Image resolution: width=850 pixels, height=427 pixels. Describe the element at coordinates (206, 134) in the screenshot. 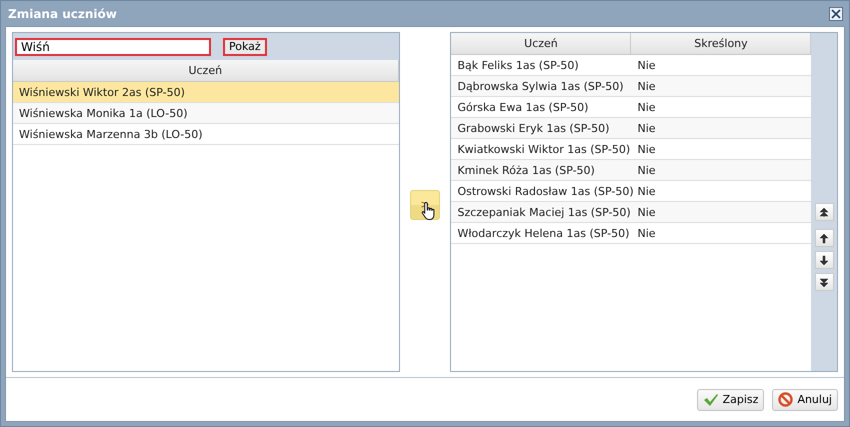

I see `student-row: Wiśniewska Marzenna 3b (LO-50)` at that location.